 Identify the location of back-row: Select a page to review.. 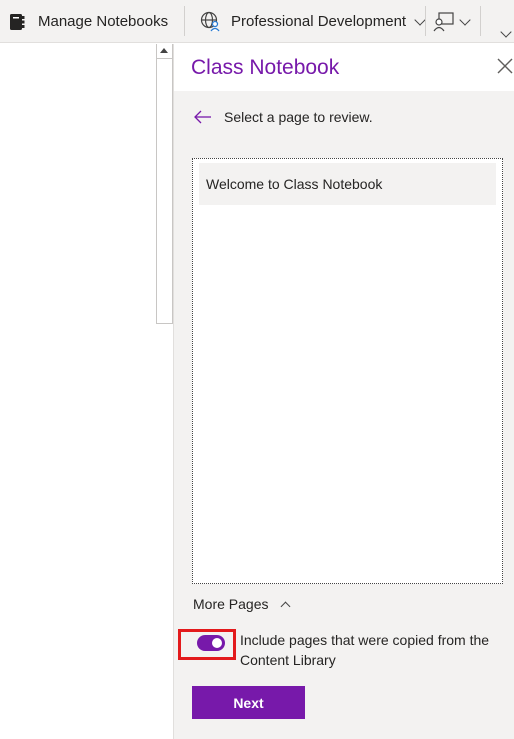
(283, 117).